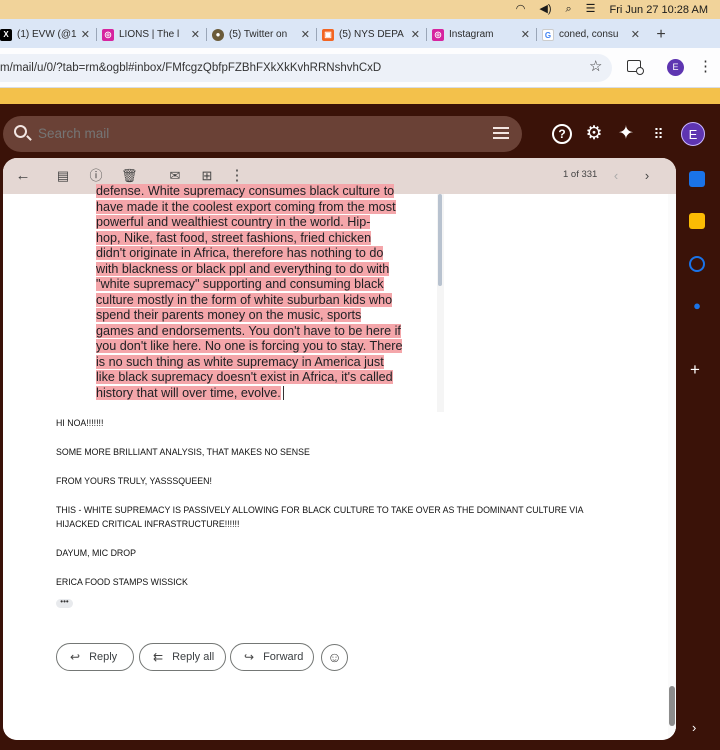 Image resolution: width=720 pixels, height=750 pixels. I want to click on apps-grid-icon: ⠿, so click(658, 134).